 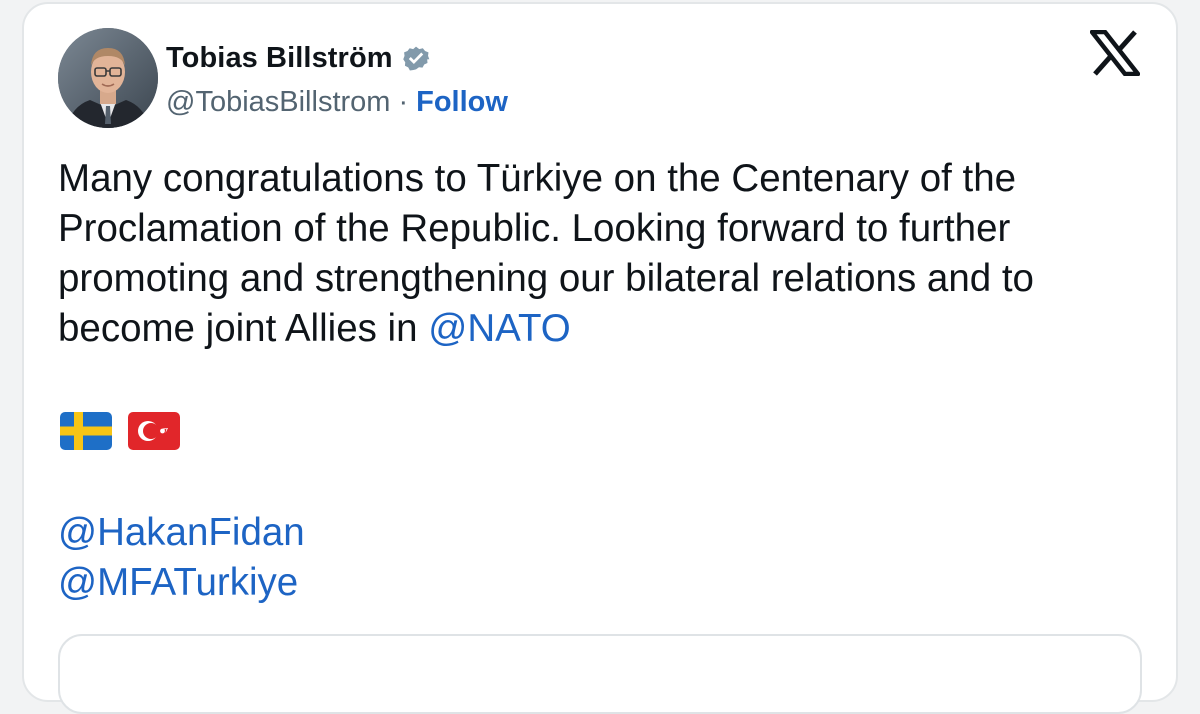 What do you see at coordinates (154, 431) in the screenshot?
I see `turkey-flag-icon` at bounding box center [154, 431].